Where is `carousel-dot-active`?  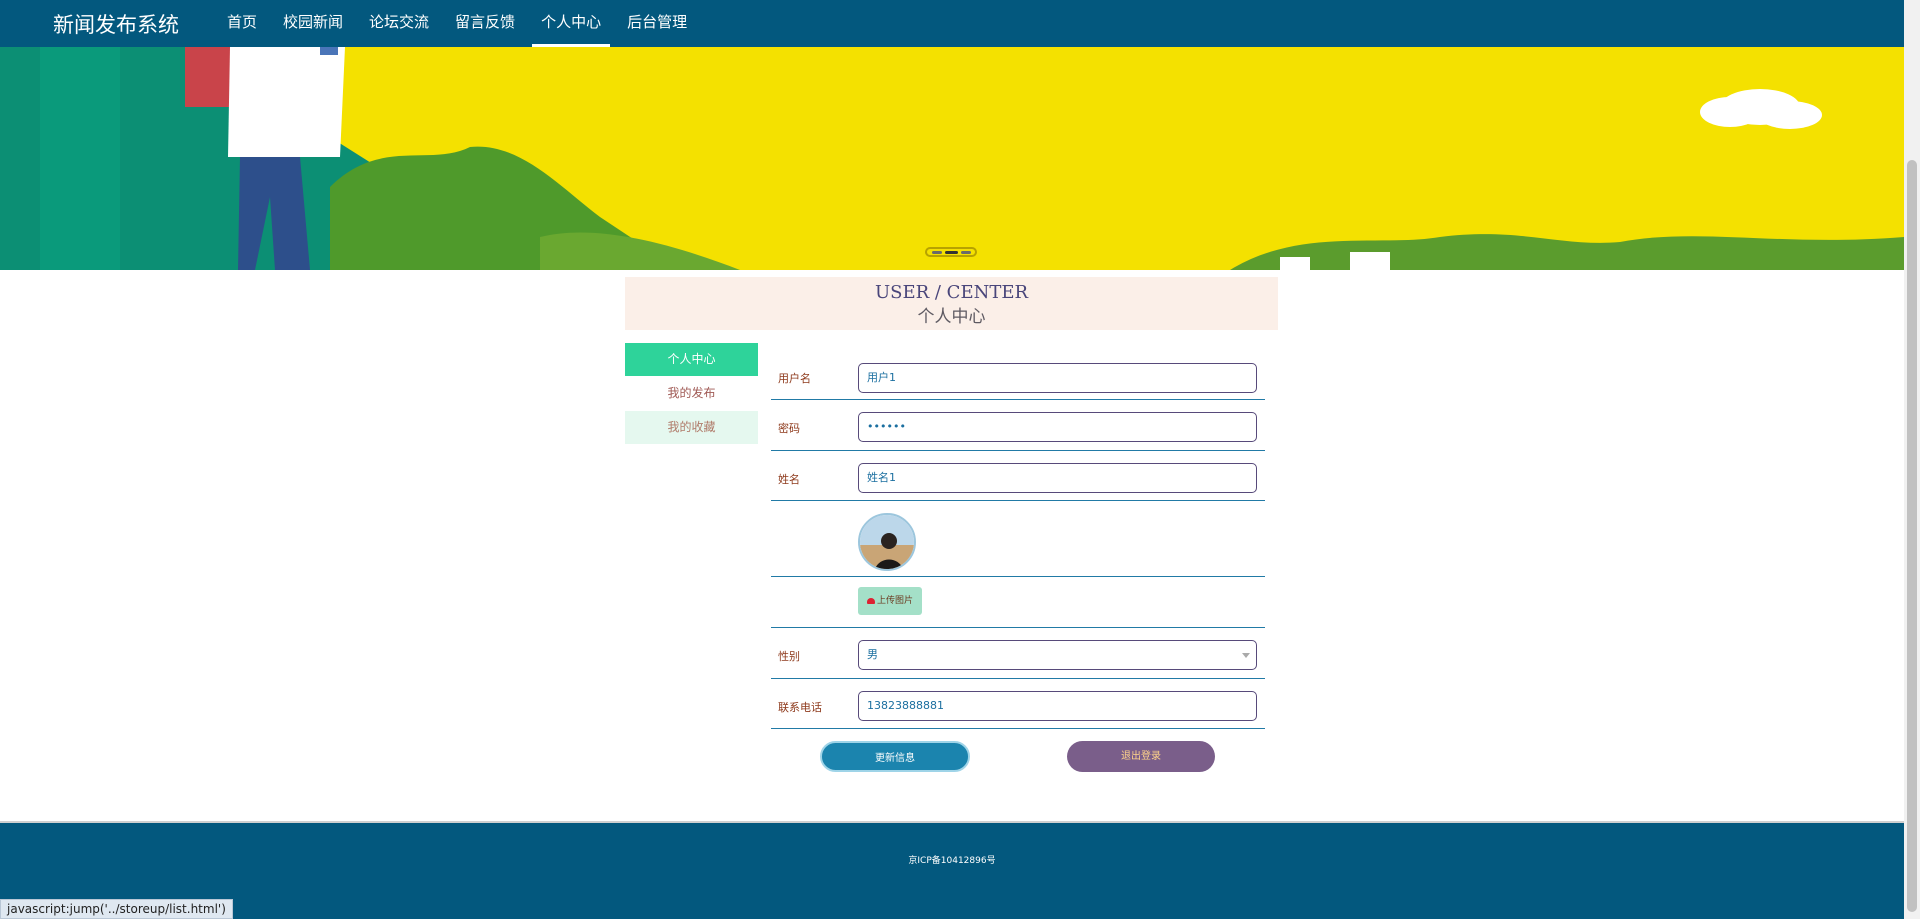
carousel-dot-active is located at coordinates (951, 252).